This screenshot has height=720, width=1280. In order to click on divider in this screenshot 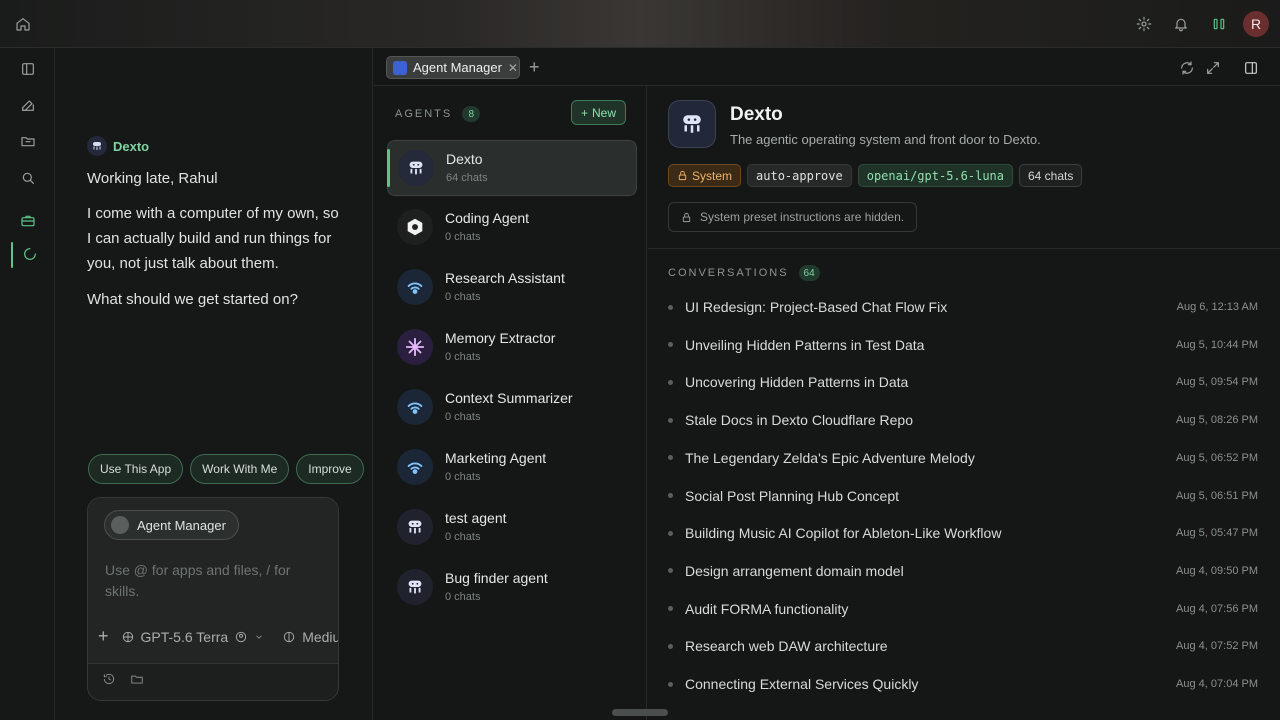, I will do `click(964, 248)`.